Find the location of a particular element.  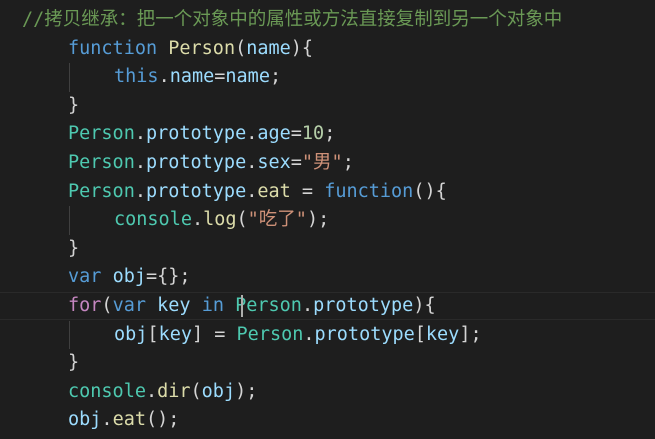

string-token: "男" is located at coordinates (322, 162).